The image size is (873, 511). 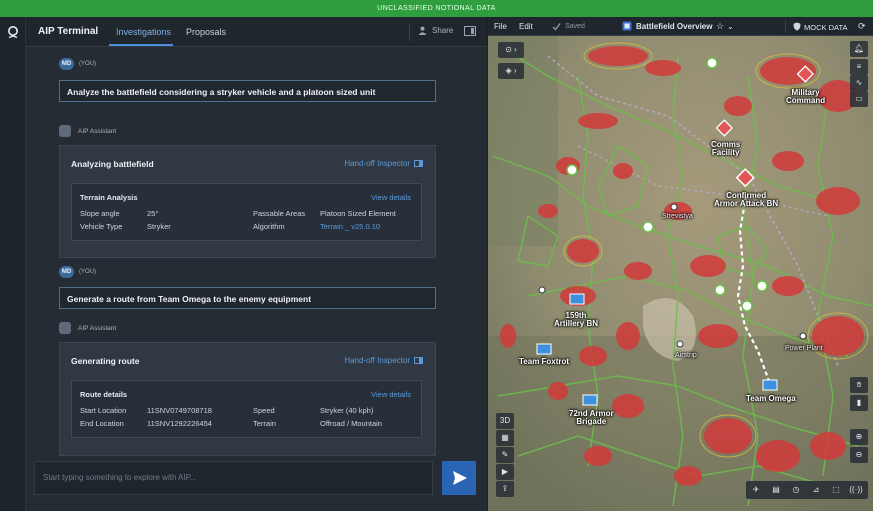 What do you see at coordinates (859, 403) in the screenshot?
I see `bookmark-icon: ▮` at bounding box center [859, 403].